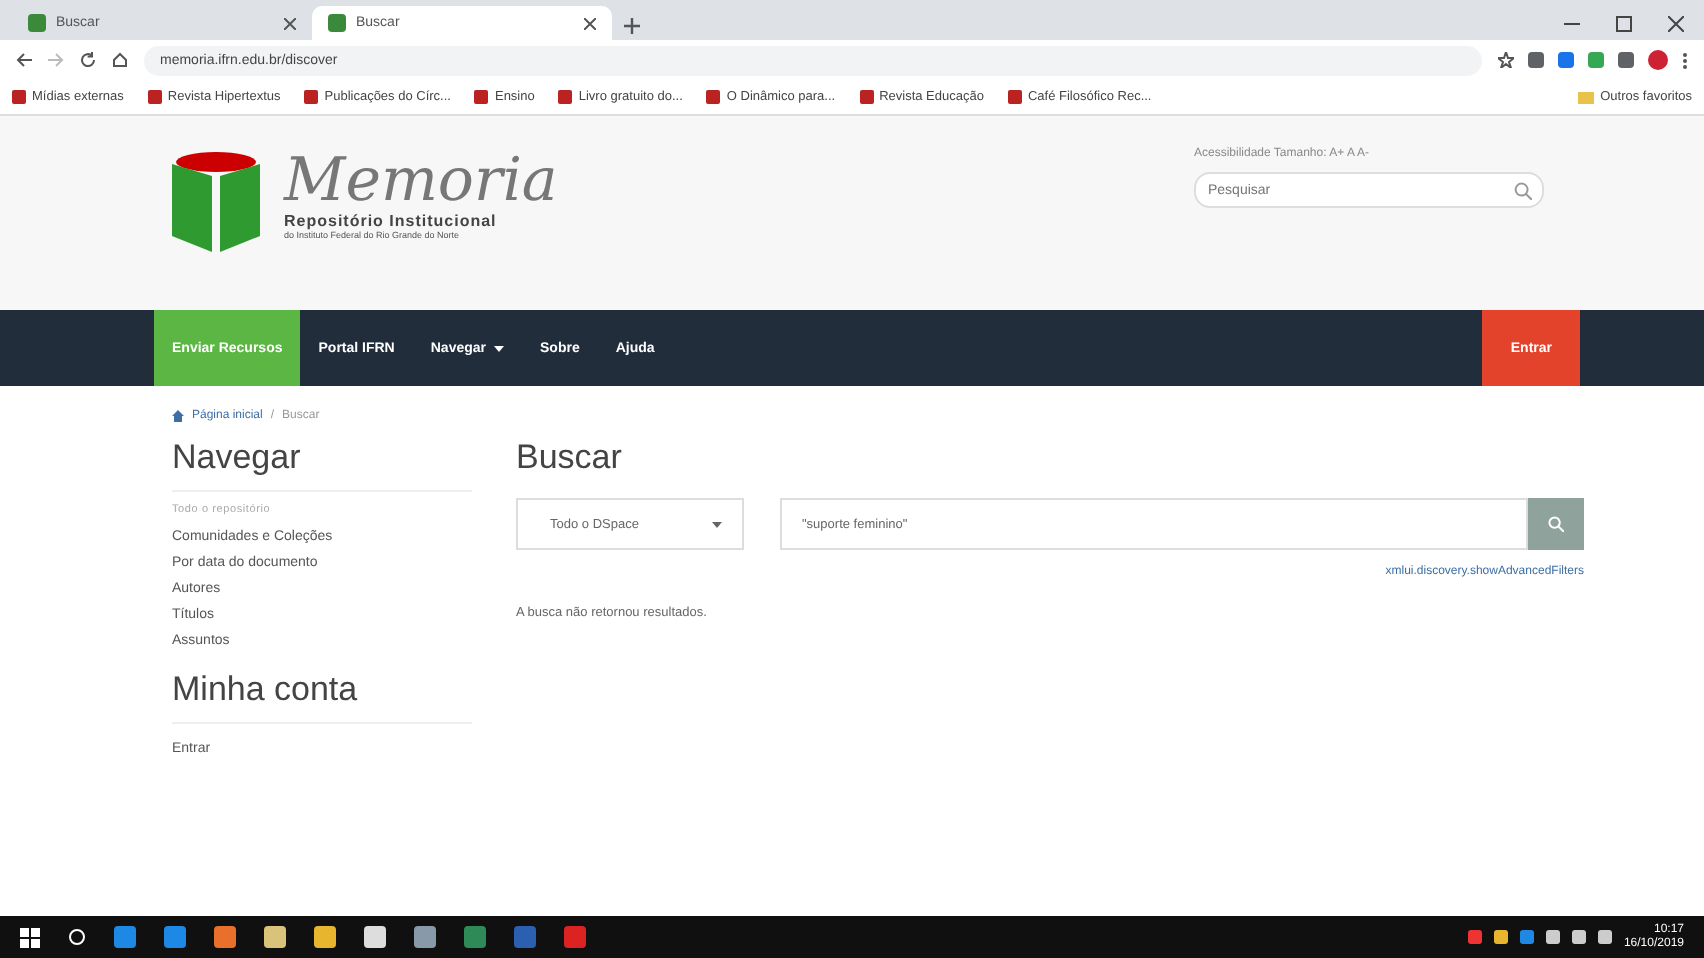  Describe the element at coordinates (1658, 60) in the screenshot. I see `avatar` at that location.